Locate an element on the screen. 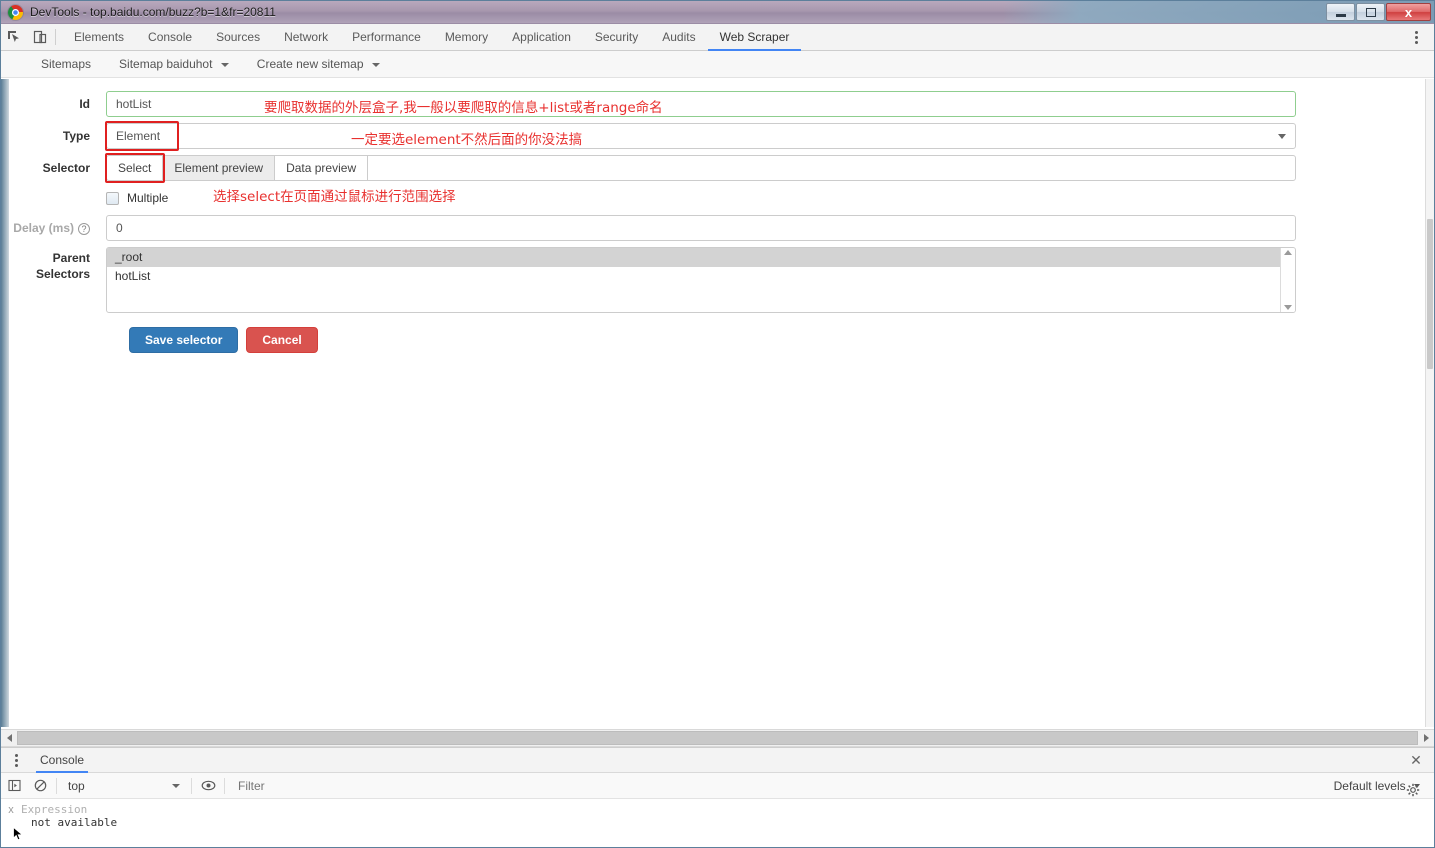 Image resolution: width=1435 pixels, height=848 pixels. close-drawer-icon: ✕ is located at coordinates (1416, 760).